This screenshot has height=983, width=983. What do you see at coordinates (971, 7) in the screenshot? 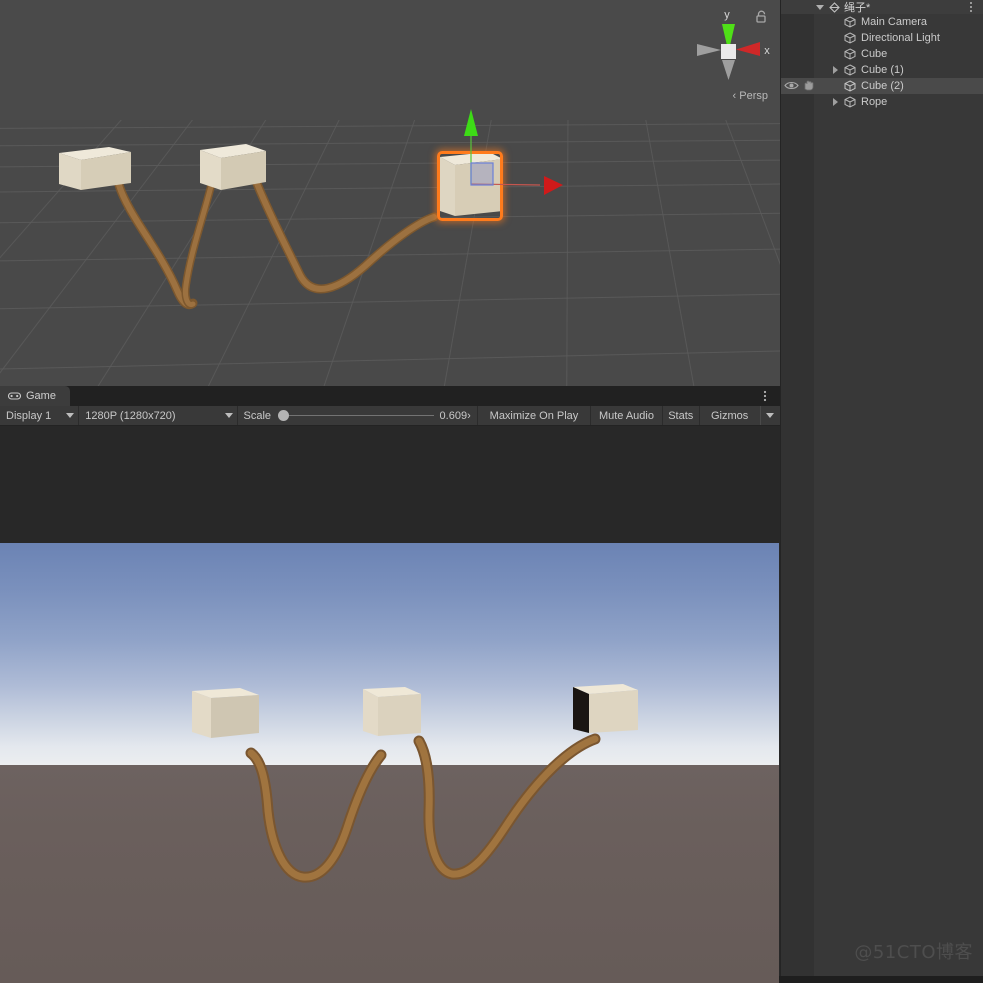
I see `hierarchy-kebab-menu-icon` at bounding box center [971, 7].